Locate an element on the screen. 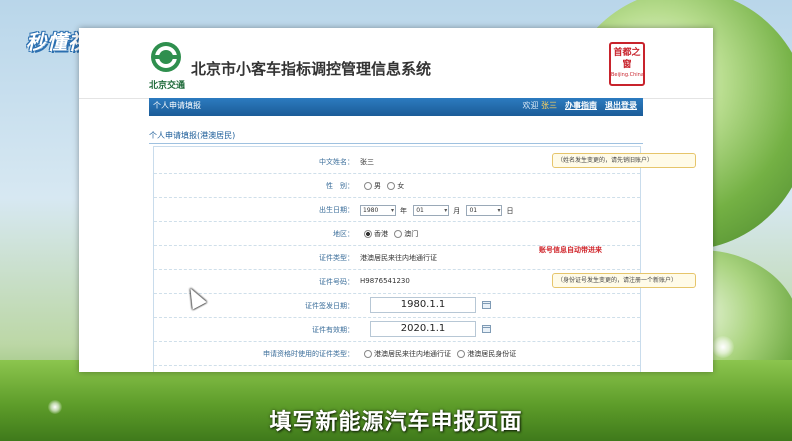 This screenshot has width=792, height=441. apply-cert-permit-radio is located at coordinates (368, 354).